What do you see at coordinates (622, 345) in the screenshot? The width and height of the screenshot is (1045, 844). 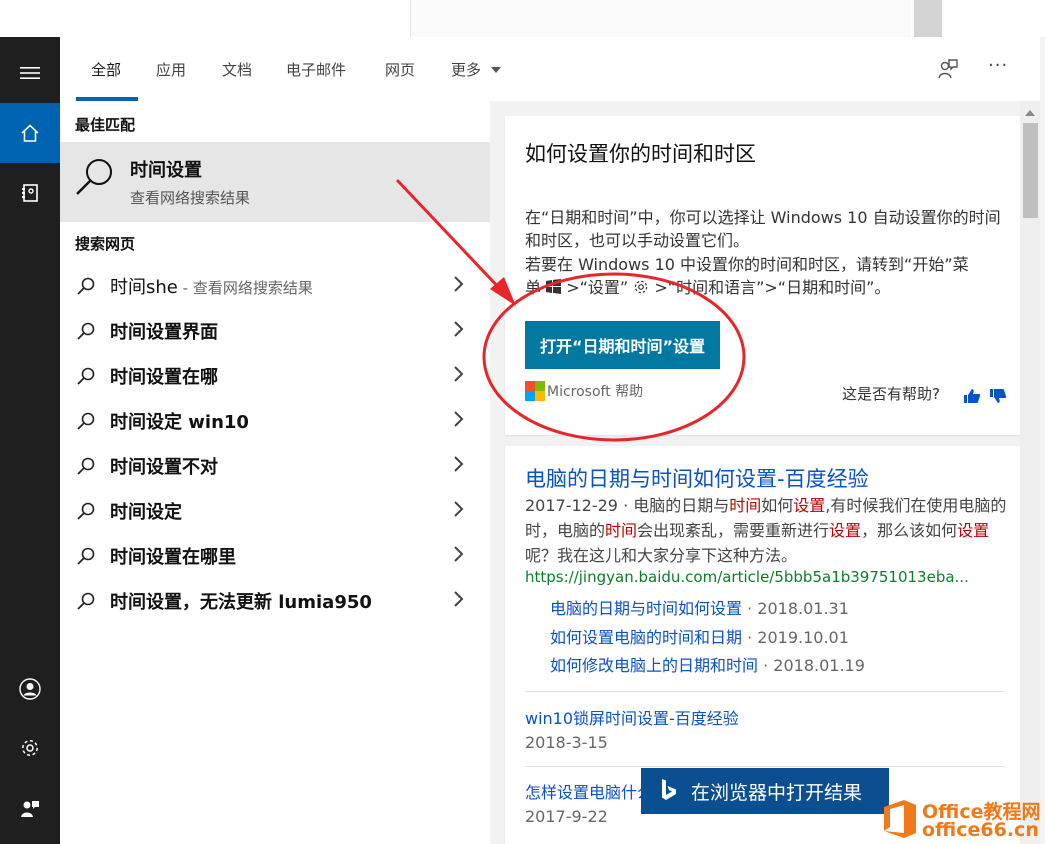 I see `open-date-time-settings-button: 打开“日期和时间”设置` at bounding box center [622, 345].